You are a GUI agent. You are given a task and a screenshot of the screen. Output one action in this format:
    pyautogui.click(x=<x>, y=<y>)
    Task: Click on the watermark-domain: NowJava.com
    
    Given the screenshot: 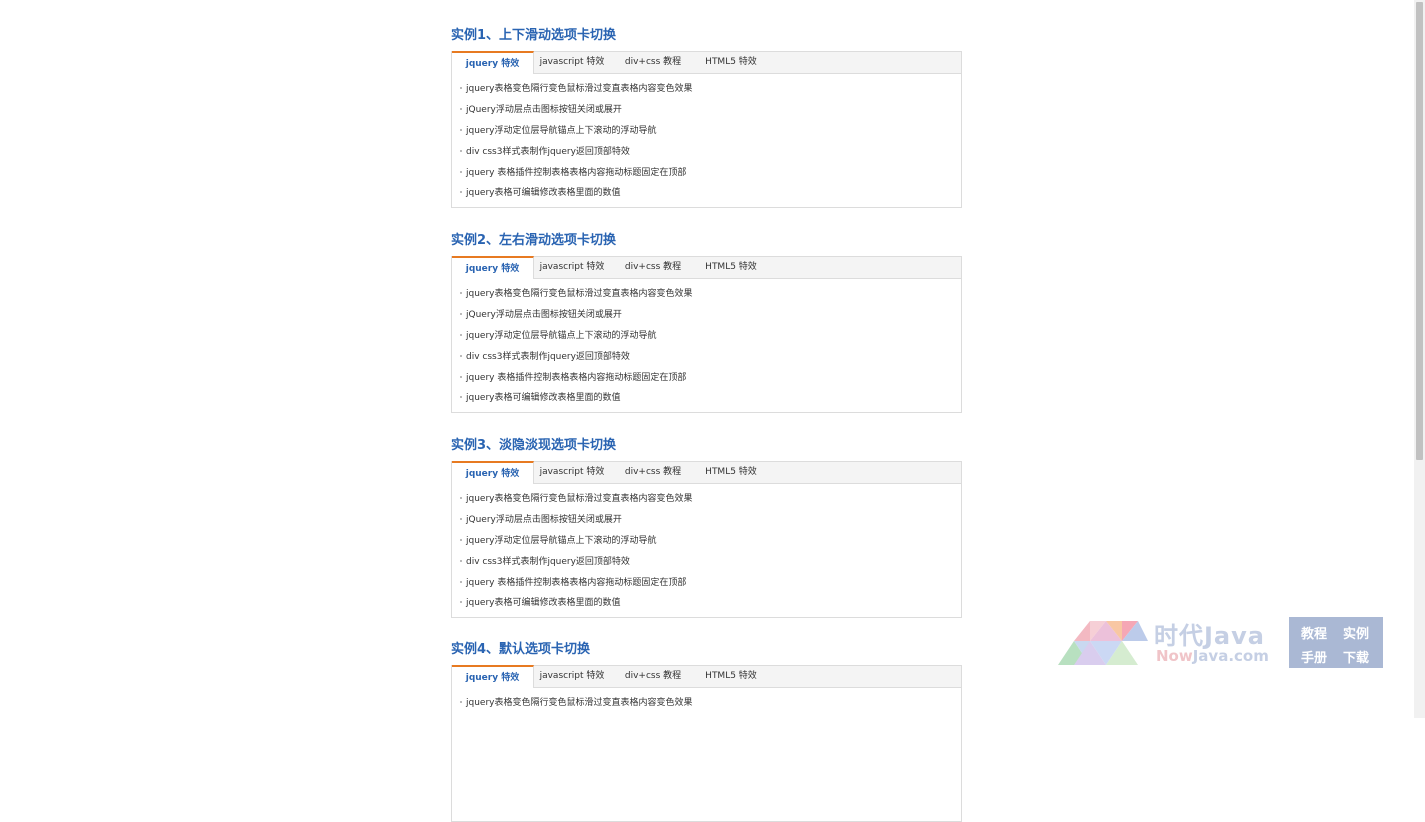 What is the action you would take?
    pyautogui.click(x=1212, y=656)
    